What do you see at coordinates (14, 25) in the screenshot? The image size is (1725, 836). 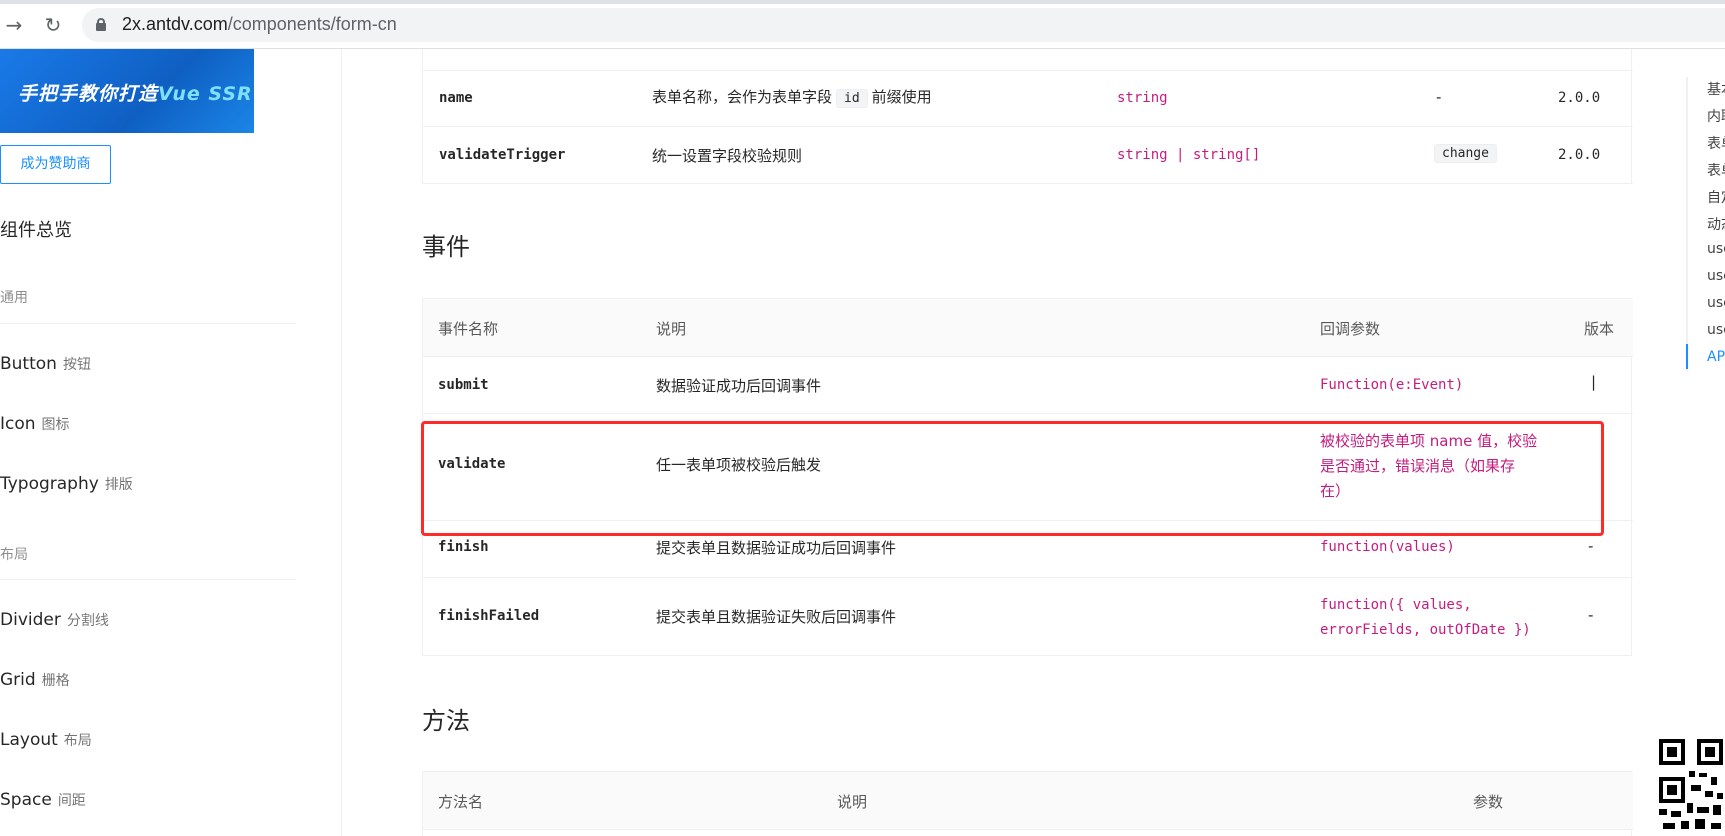 I see `forward-arrow-icon: →` at bounding box center [14, 25].